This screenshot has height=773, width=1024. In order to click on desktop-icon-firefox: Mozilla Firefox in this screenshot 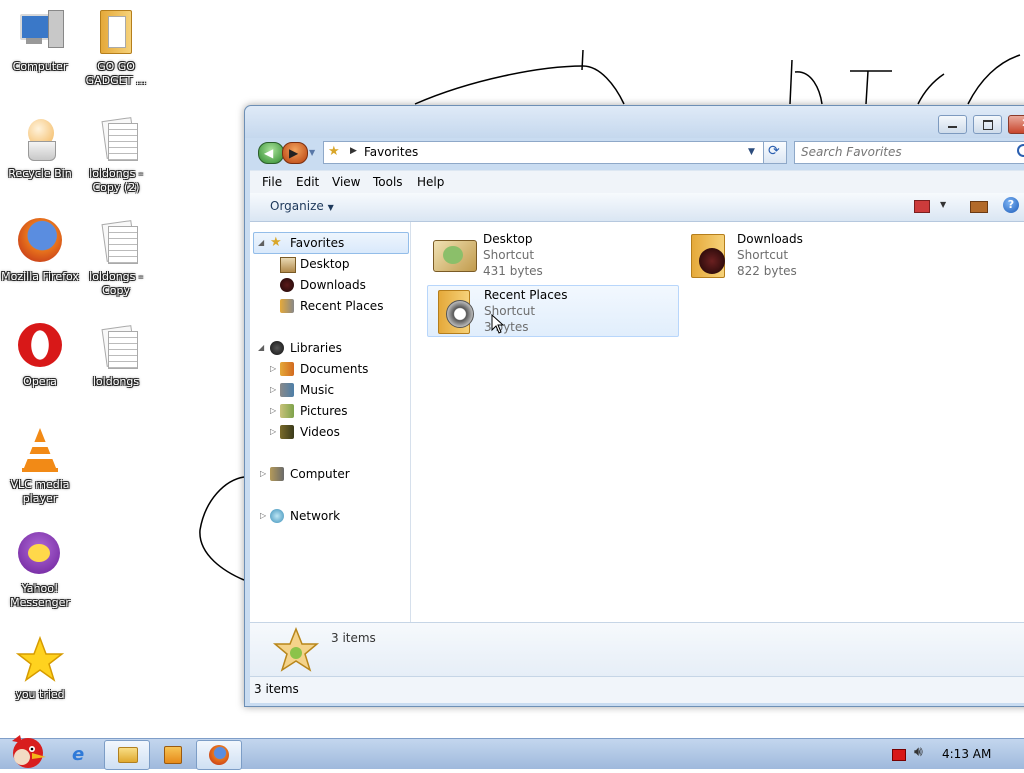, I will do `click(40, 251)`.